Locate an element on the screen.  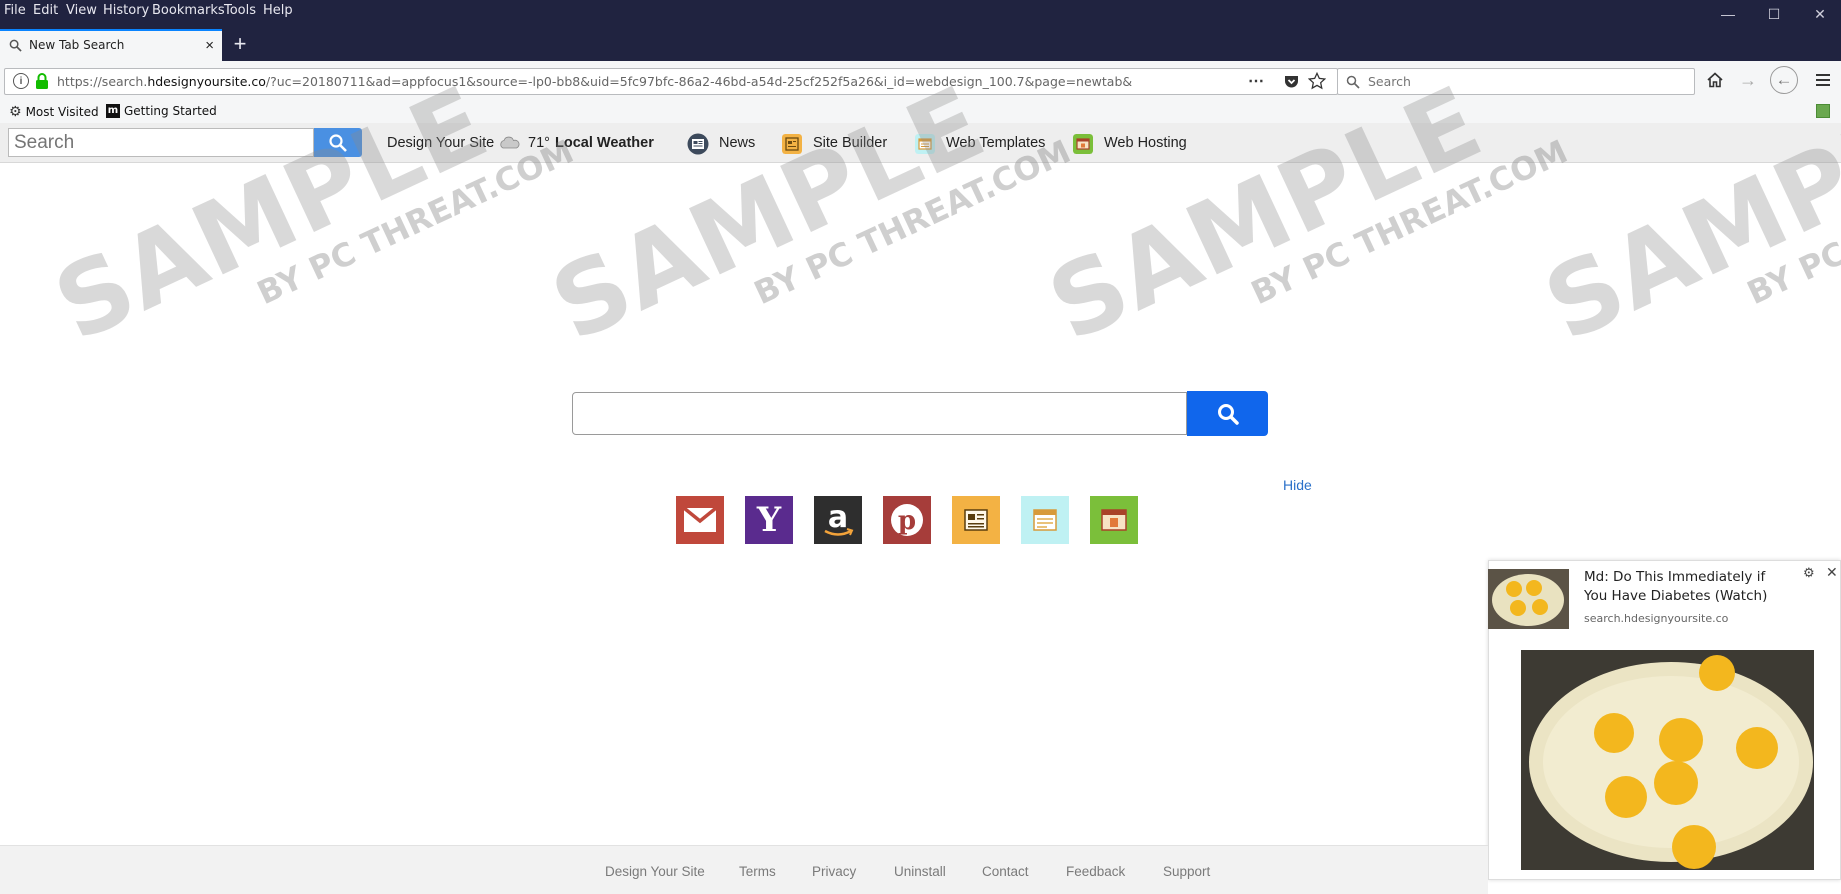
back-arrow-icon: ← is located at coordinates (1784, 80).